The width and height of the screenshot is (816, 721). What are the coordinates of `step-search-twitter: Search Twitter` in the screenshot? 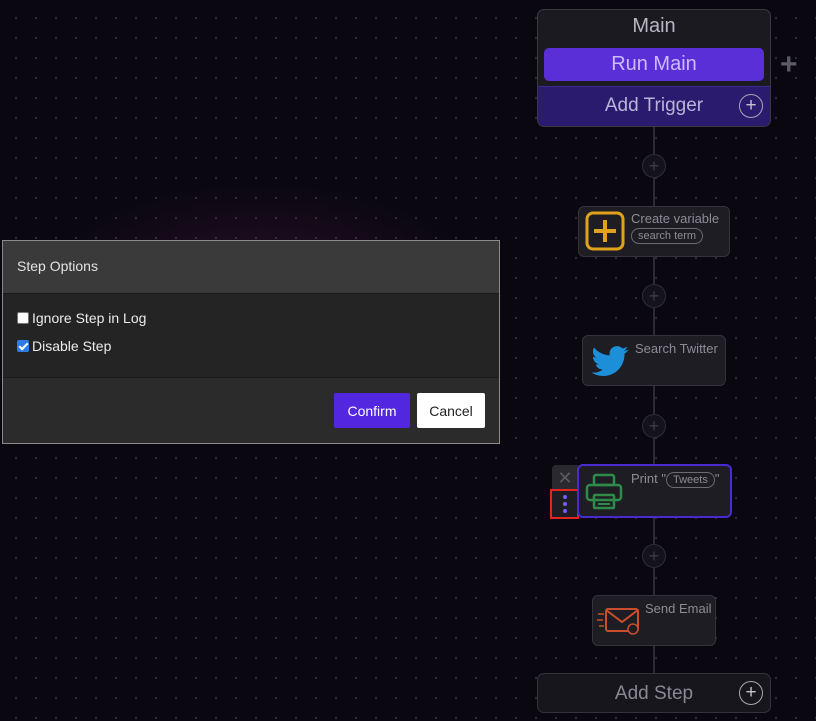 It's located at (654, 360).